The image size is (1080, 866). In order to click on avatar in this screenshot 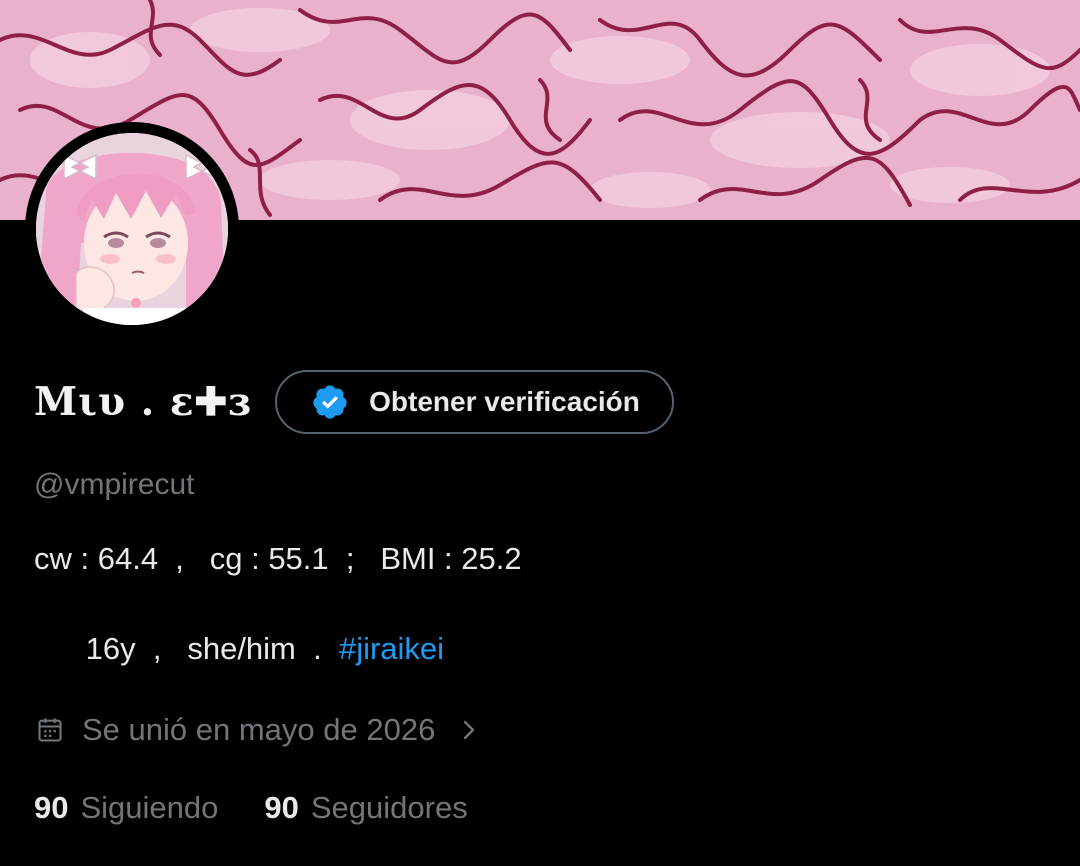, I will do `click(132, 229)`.